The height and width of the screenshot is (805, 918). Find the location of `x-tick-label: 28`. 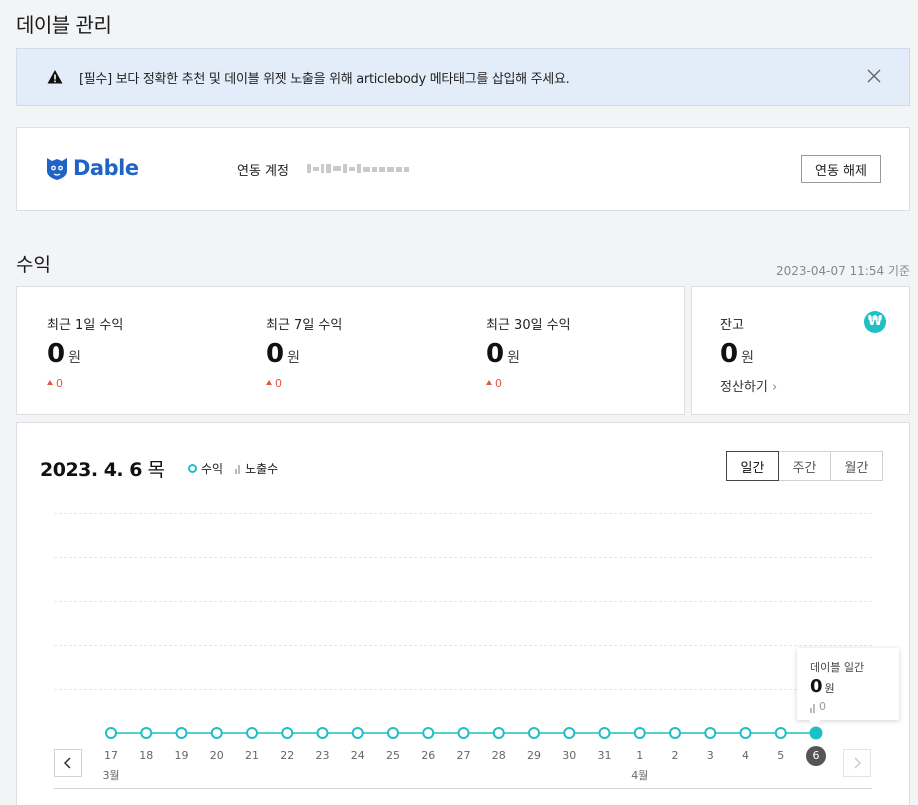

x-tick-label: 28 is located at coordinates (499, 755).